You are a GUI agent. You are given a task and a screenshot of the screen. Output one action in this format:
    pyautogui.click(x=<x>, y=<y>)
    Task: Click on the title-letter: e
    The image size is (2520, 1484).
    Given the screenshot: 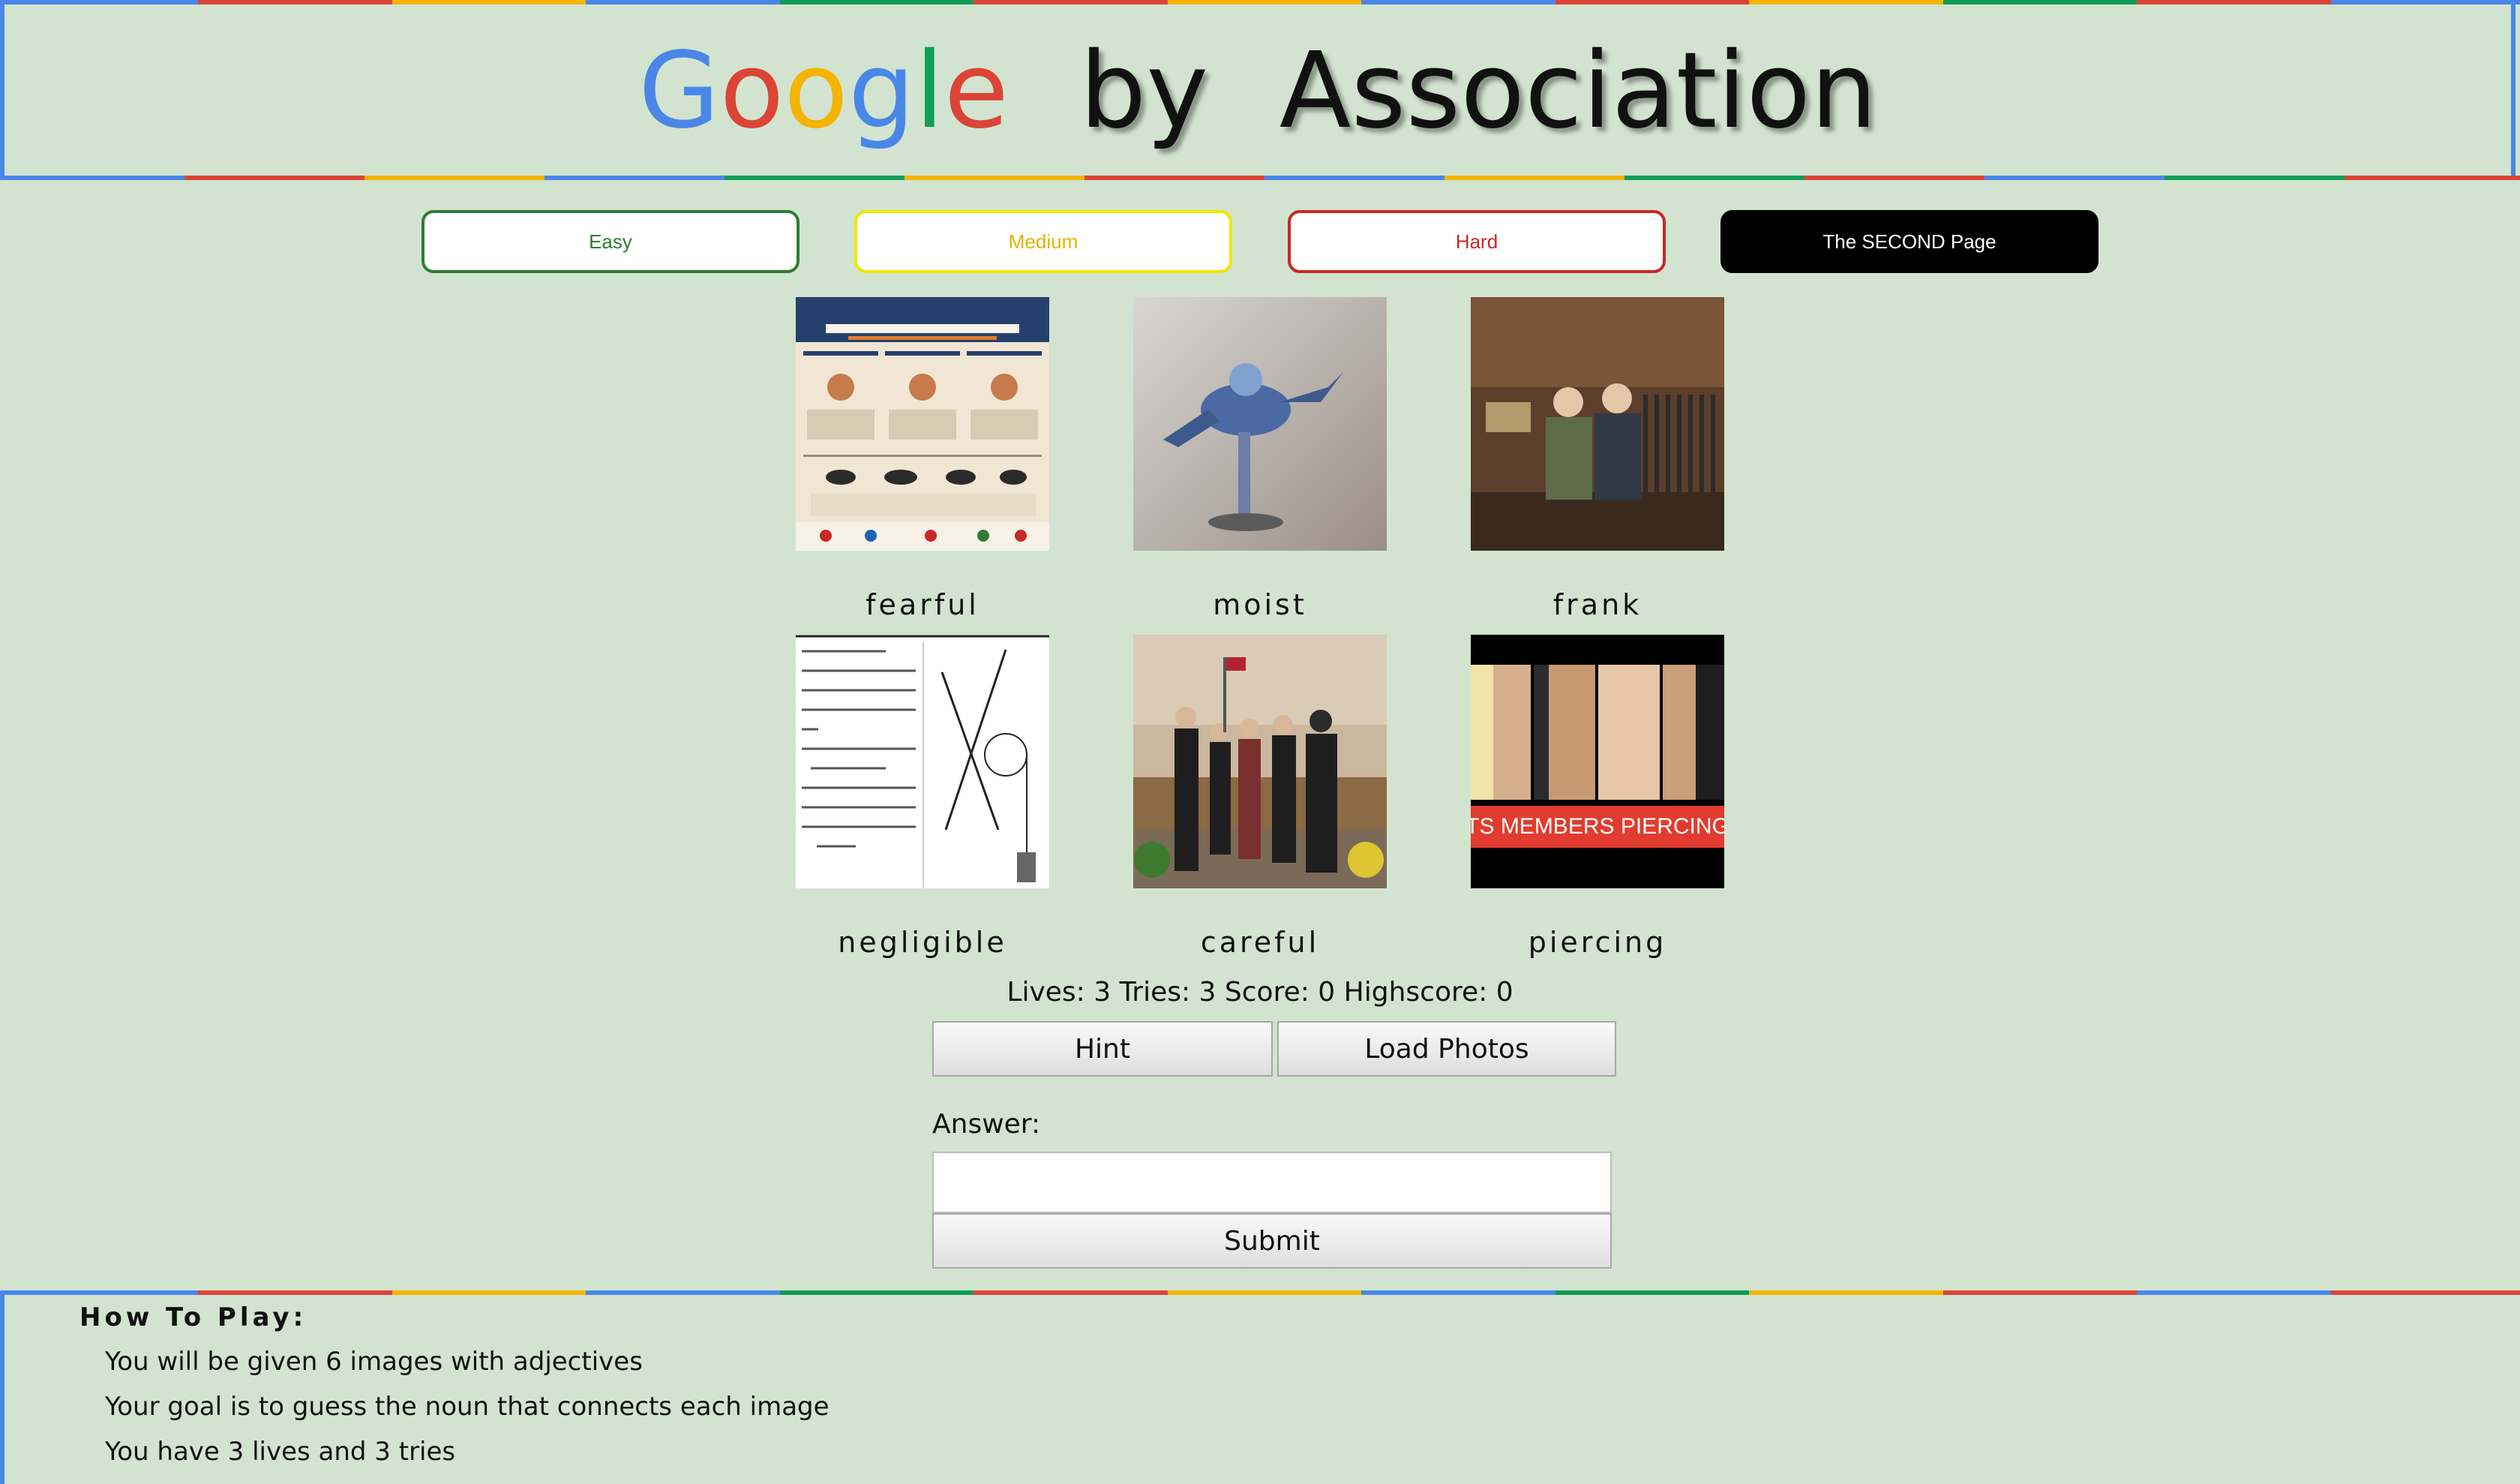 What is the action you would take?
    pyautogui.click(x=976, y=91)
    